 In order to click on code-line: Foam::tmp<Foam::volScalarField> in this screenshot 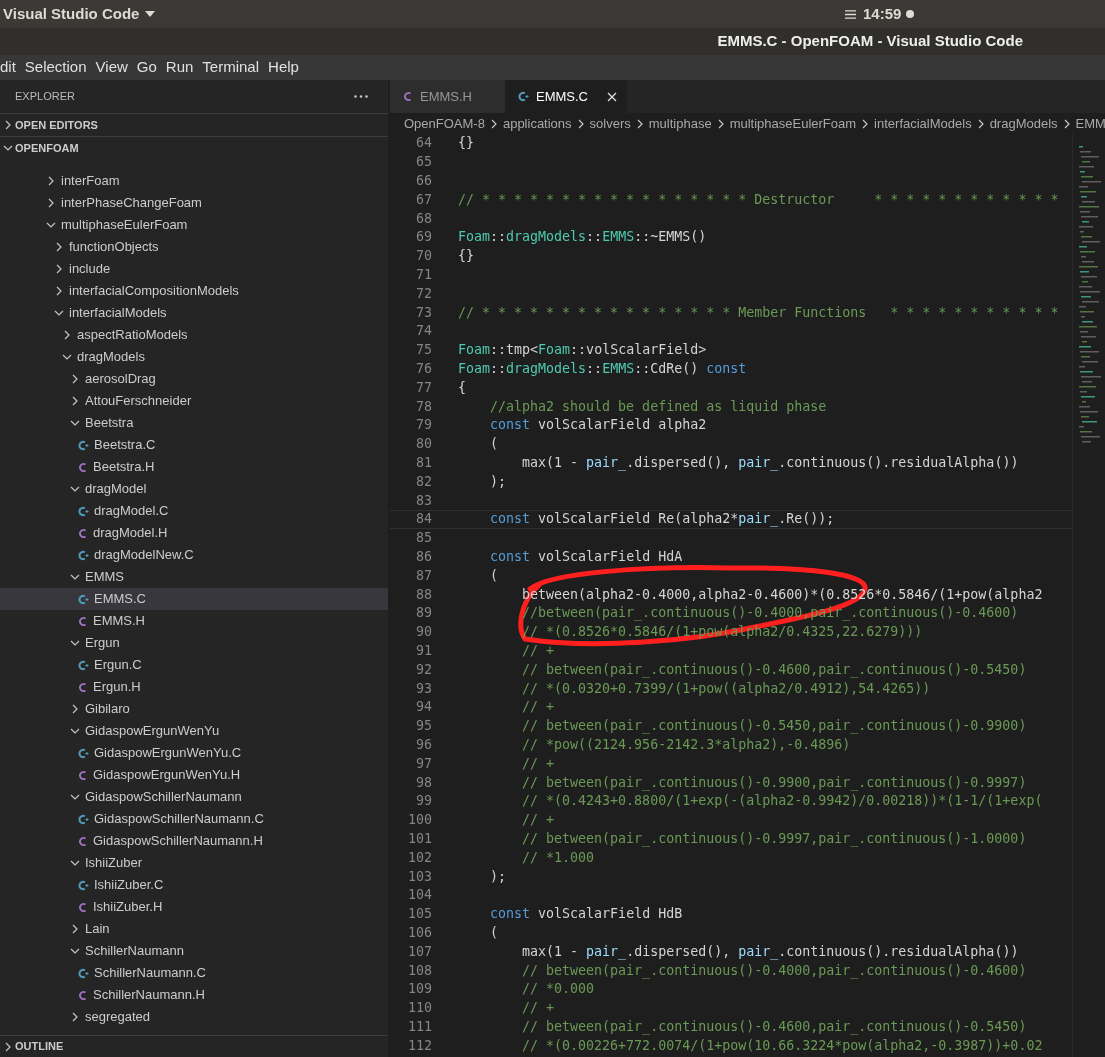, I will do `click(582, 350)`.